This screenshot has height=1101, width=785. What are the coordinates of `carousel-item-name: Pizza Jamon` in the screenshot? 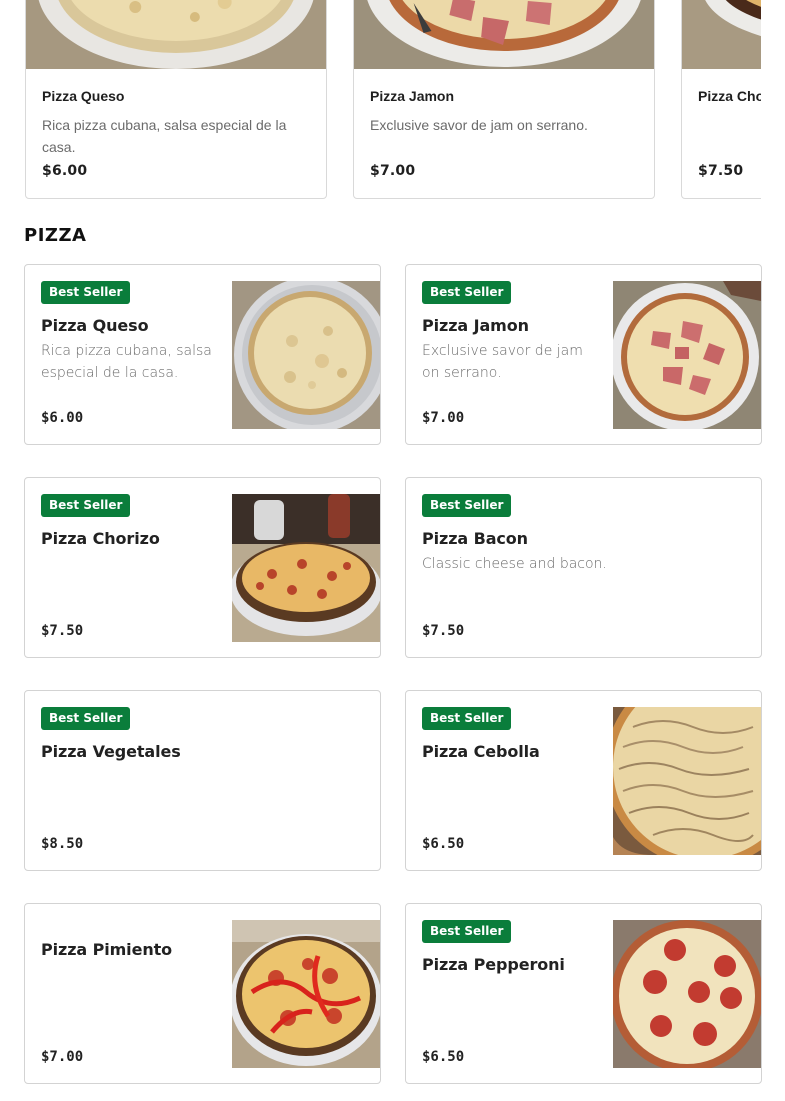 It's located at (412, 96).